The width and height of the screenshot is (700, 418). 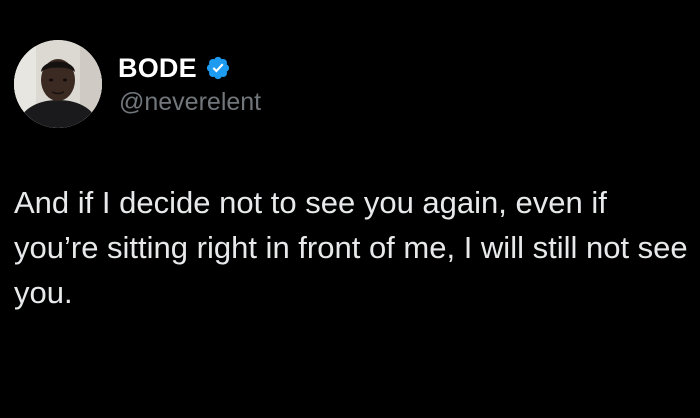 I want to click on verified-badge-icon, so click(x=217, y=68).